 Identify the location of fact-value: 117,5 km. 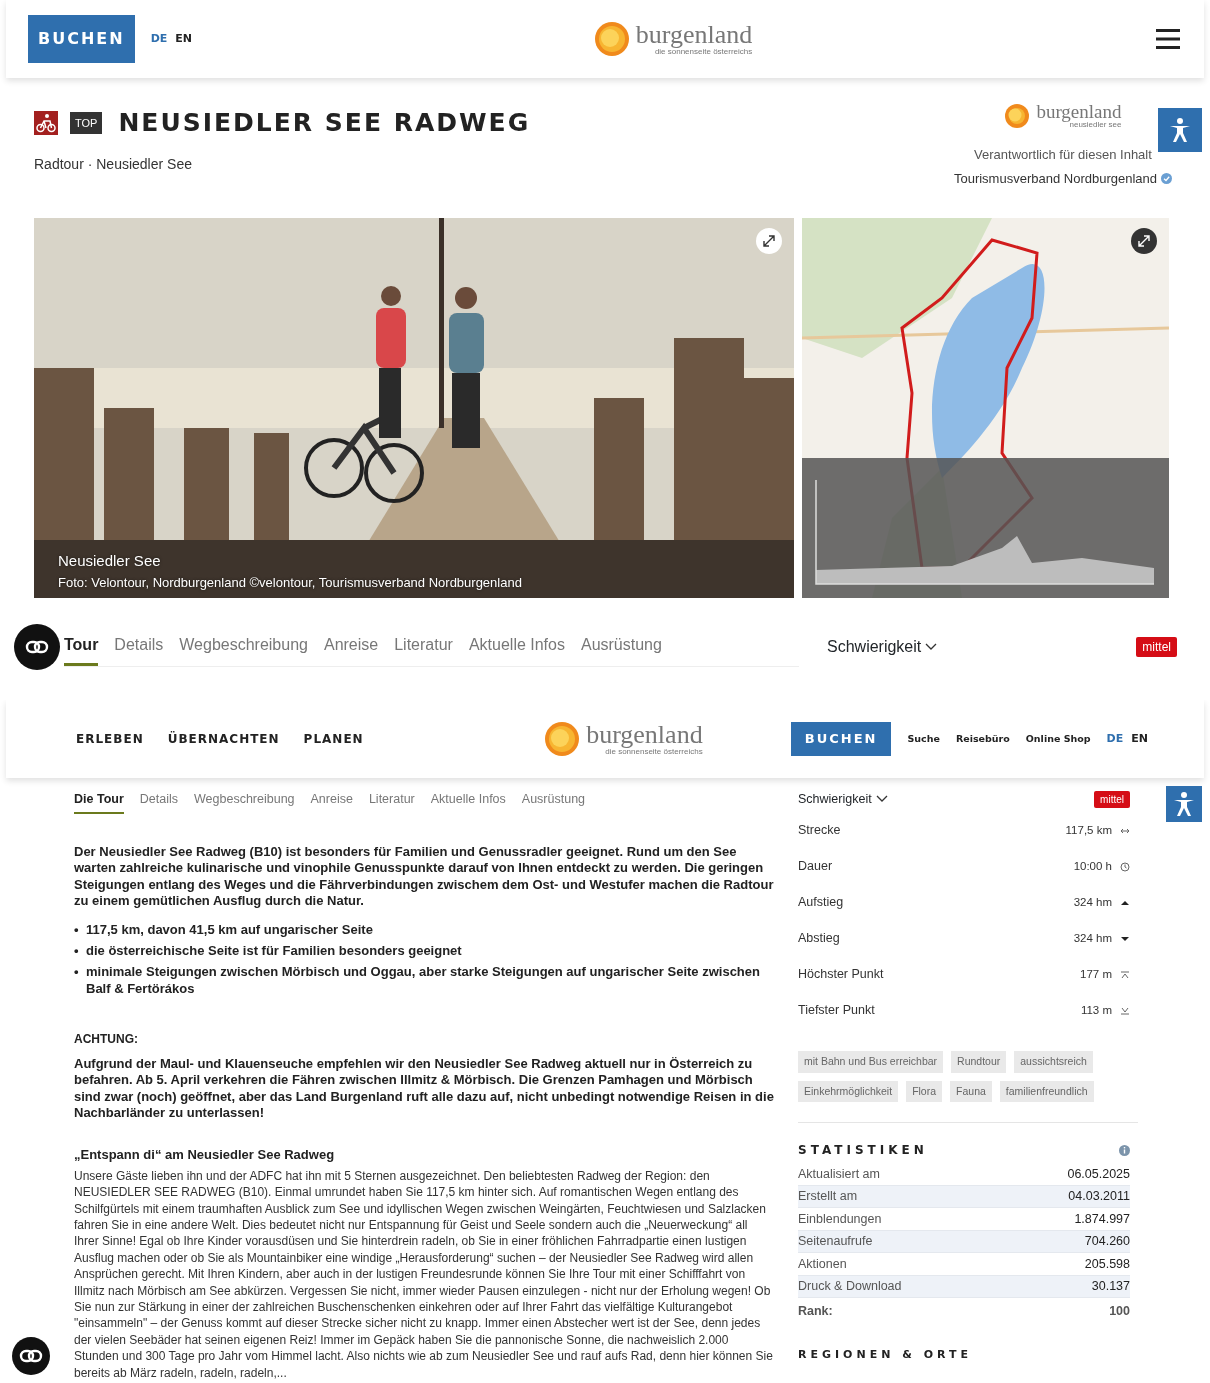
(1088, 831).